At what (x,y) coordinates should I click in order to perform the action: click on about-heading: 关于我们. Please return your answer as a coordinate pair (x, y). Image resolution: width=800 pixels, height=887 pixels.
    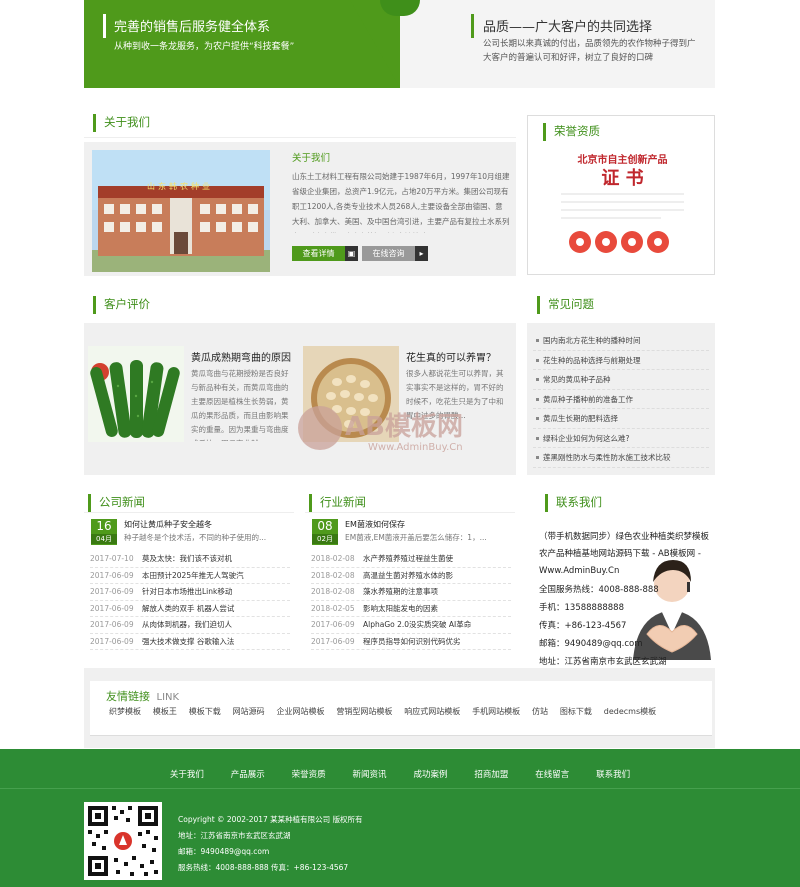
    Looking at the image, I should click on (121, 123).